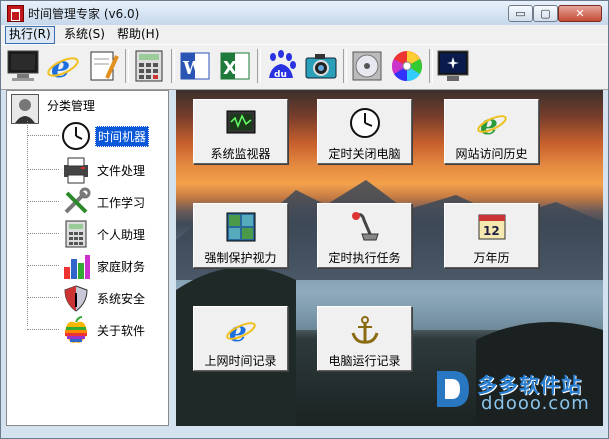  I want to click on color-disc-icon, so click(407, 66).